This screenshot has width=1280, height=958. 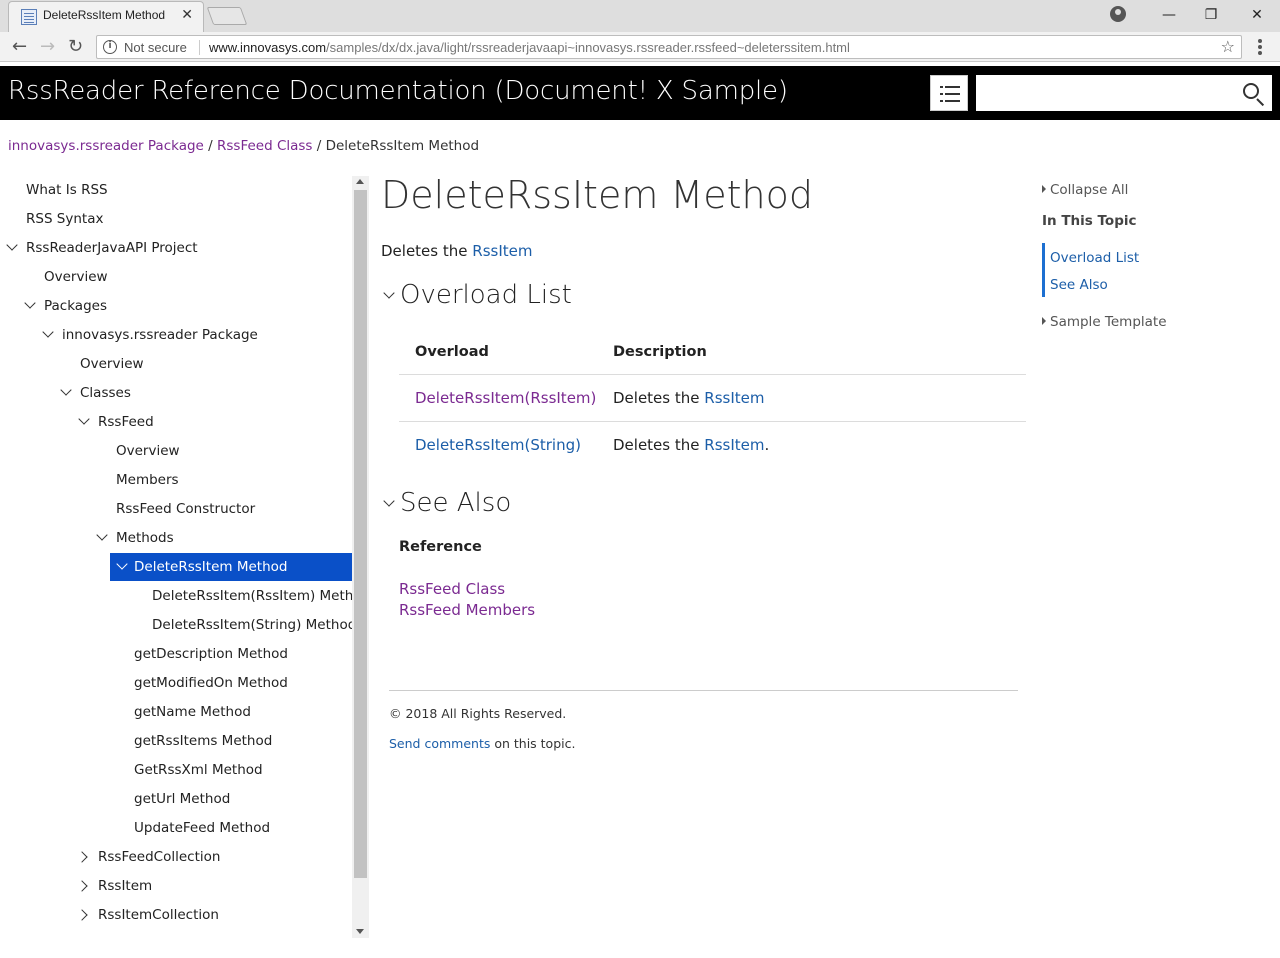 I want to click on back-arrow-icon: ←, so click(x=19, y=47).